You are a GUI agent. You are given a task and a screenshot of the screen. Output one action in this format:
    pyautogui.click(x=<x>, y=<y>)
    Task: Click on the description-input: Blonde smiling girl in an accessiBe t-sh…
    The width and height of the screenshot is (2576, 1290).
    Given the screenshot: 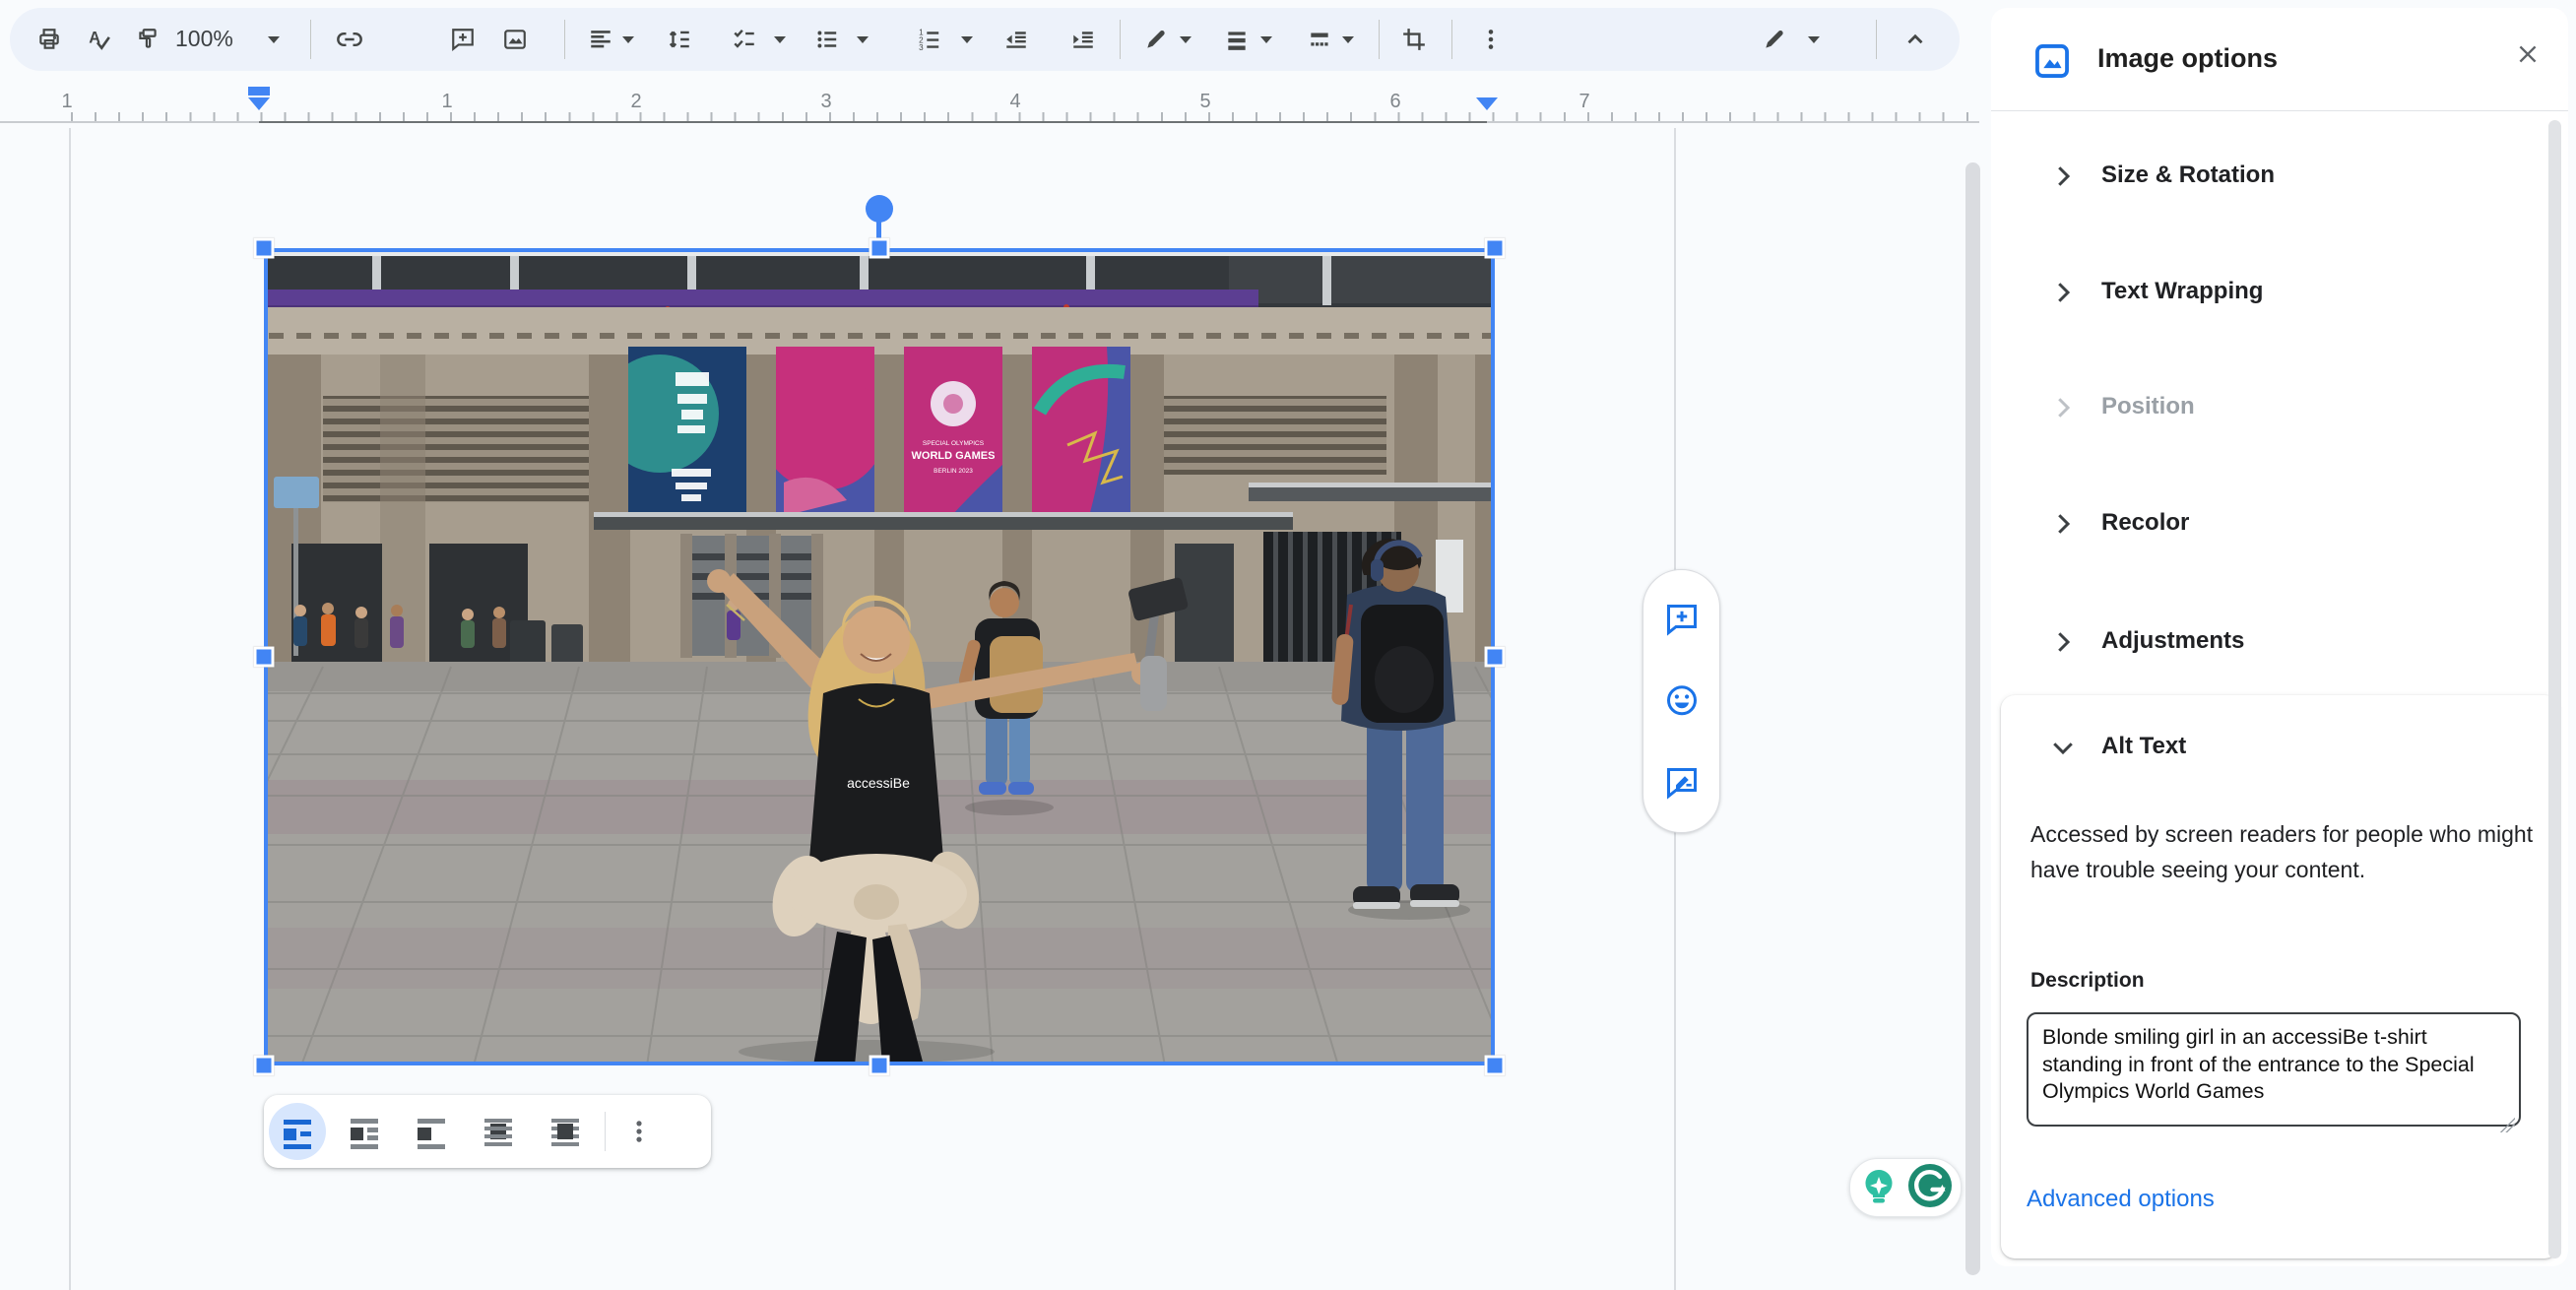 What is the action you would take?
    pyautogui.click(x=2274, y=1069)
    